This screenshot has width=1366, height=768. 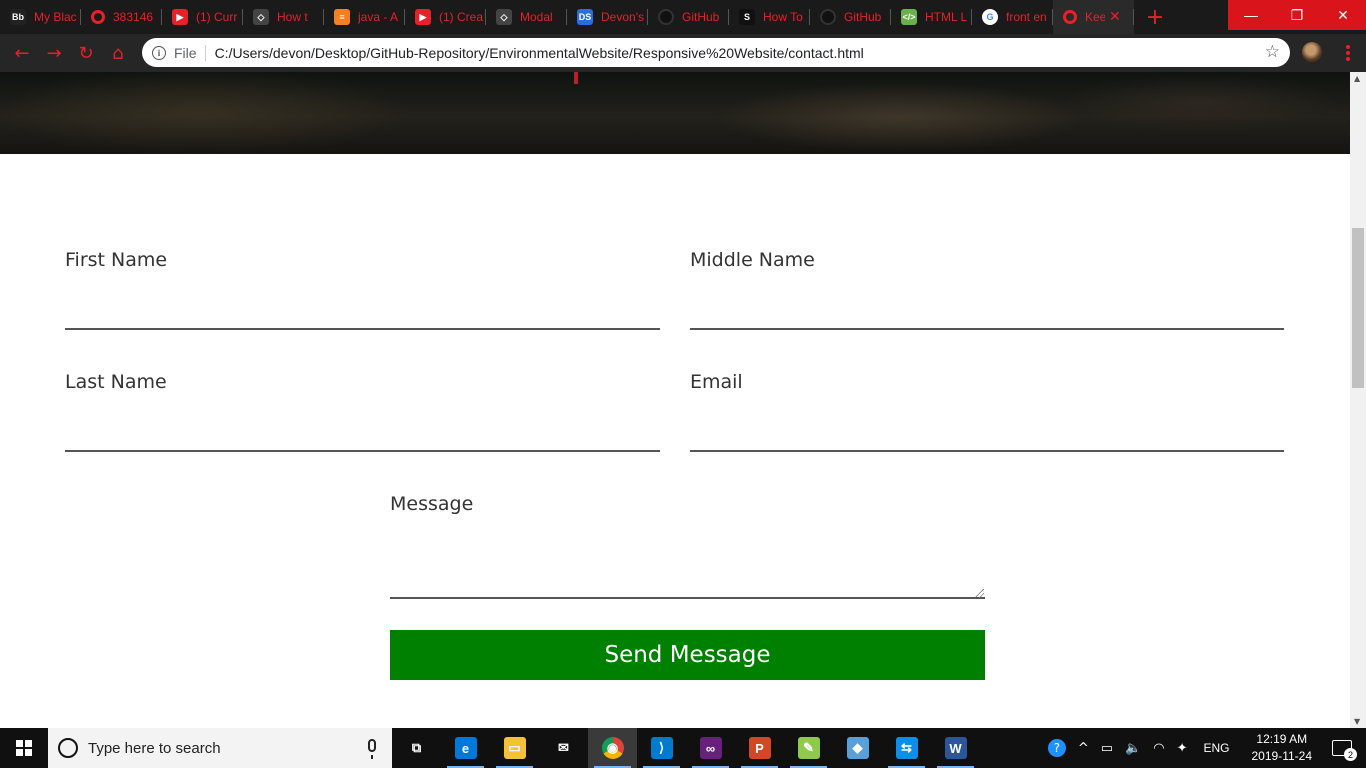 What do you see at coordinates (362, 436) in the screenshot?
I see `last-name-input` at bounding box center [362, 436].